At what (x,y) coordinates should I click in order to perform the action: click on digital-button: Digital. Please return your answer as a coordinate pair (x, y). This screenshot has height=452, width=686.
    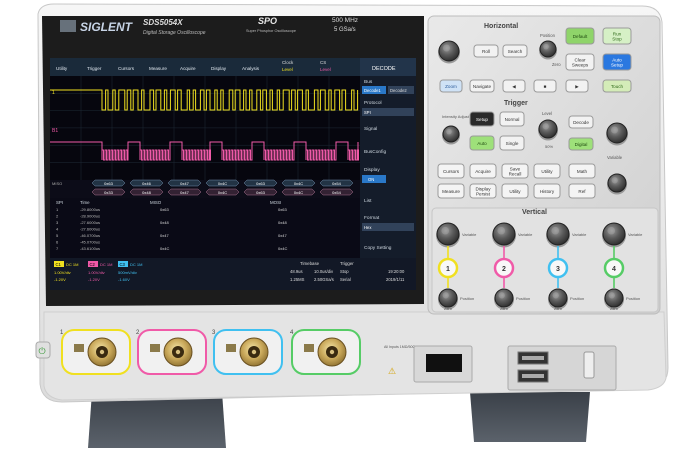
    Looking at the image, I should click on (581, 144).